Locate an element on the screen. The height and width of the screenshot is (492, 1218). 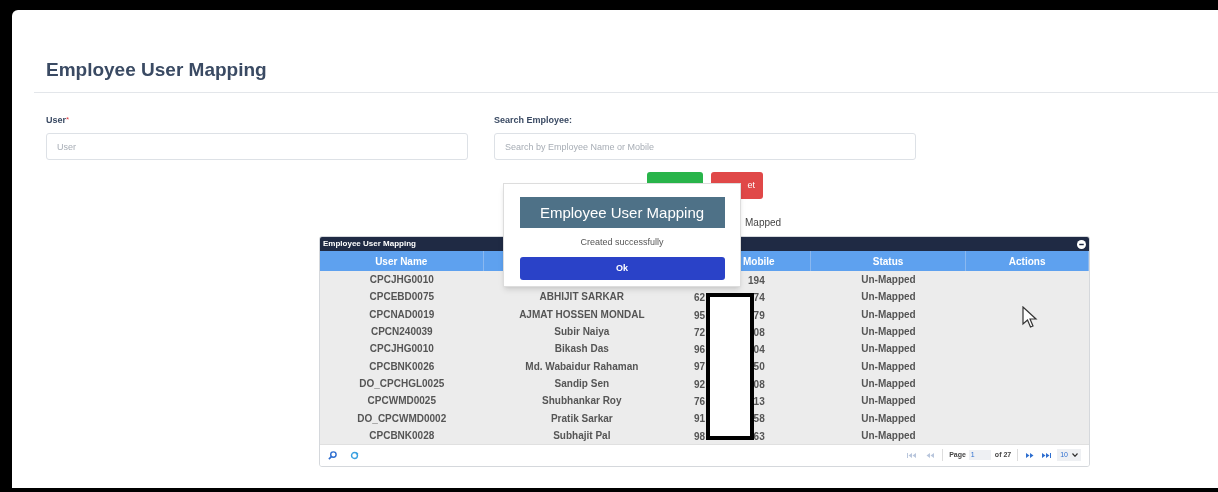
table-cell-text: 97 is located at coordinates (700, 367).